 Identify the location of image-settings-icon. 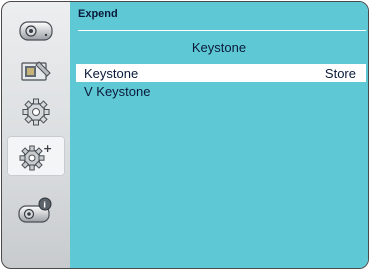
(36, 71).